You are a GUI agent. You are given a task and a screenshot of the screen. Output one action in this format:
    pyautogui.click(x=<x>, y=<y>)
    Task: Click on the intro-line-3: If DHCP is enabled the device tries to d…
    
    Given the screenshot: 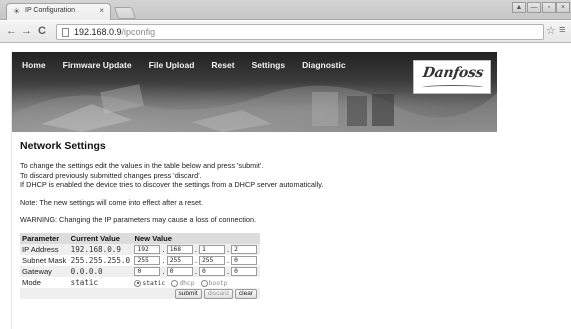 What is the action you would take?
    pyautogui.click(x=172, y=185)
    